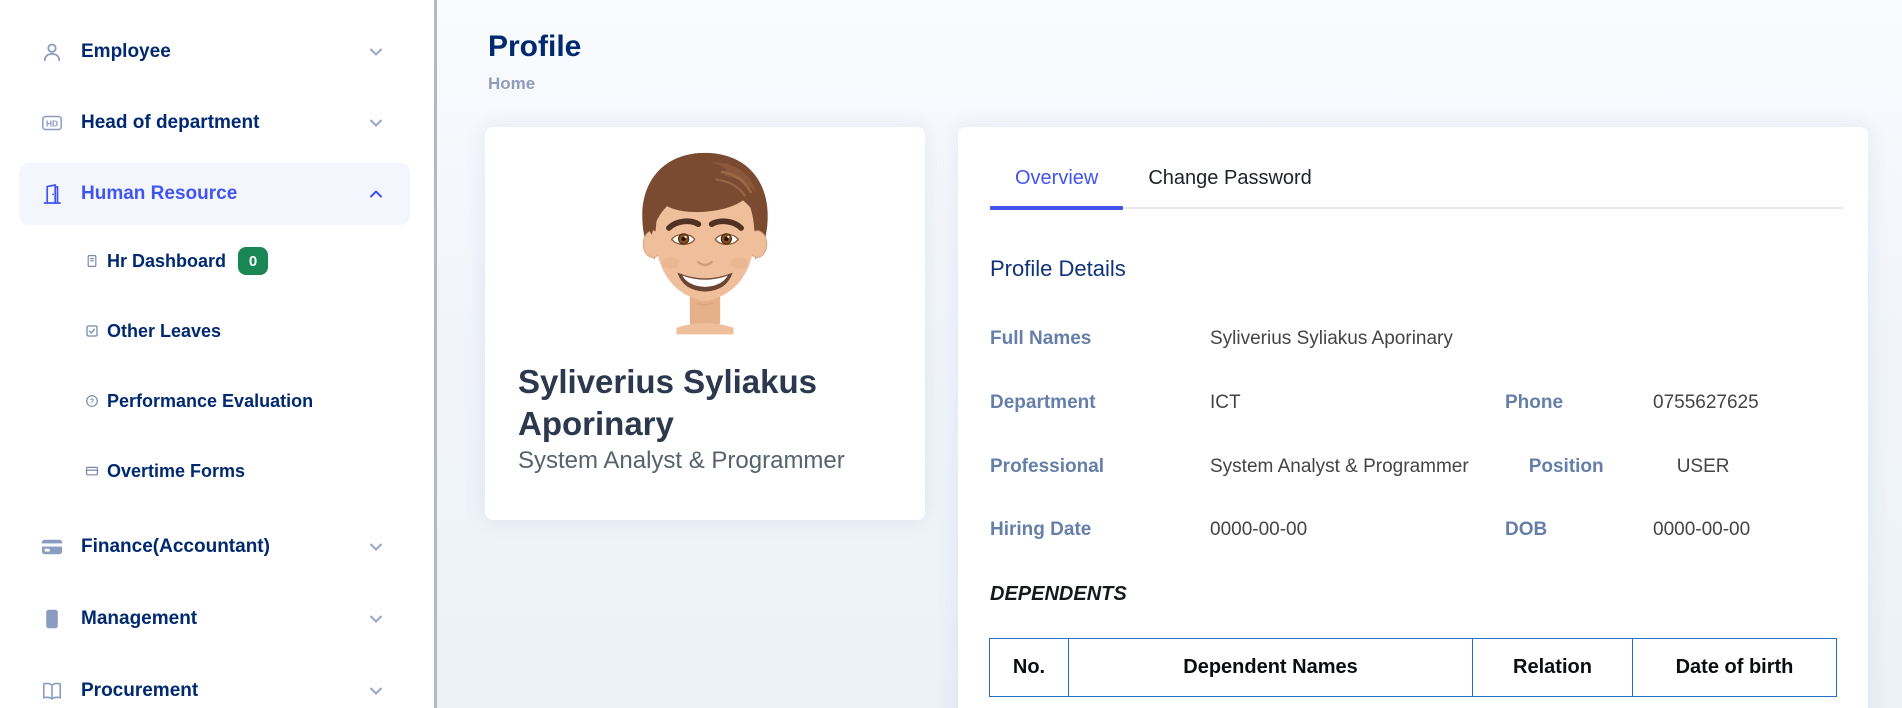 This screenshot has width=1902, height=708. I want to click on sidebar-item-label: Finance(Accountant), so click(175, 546).